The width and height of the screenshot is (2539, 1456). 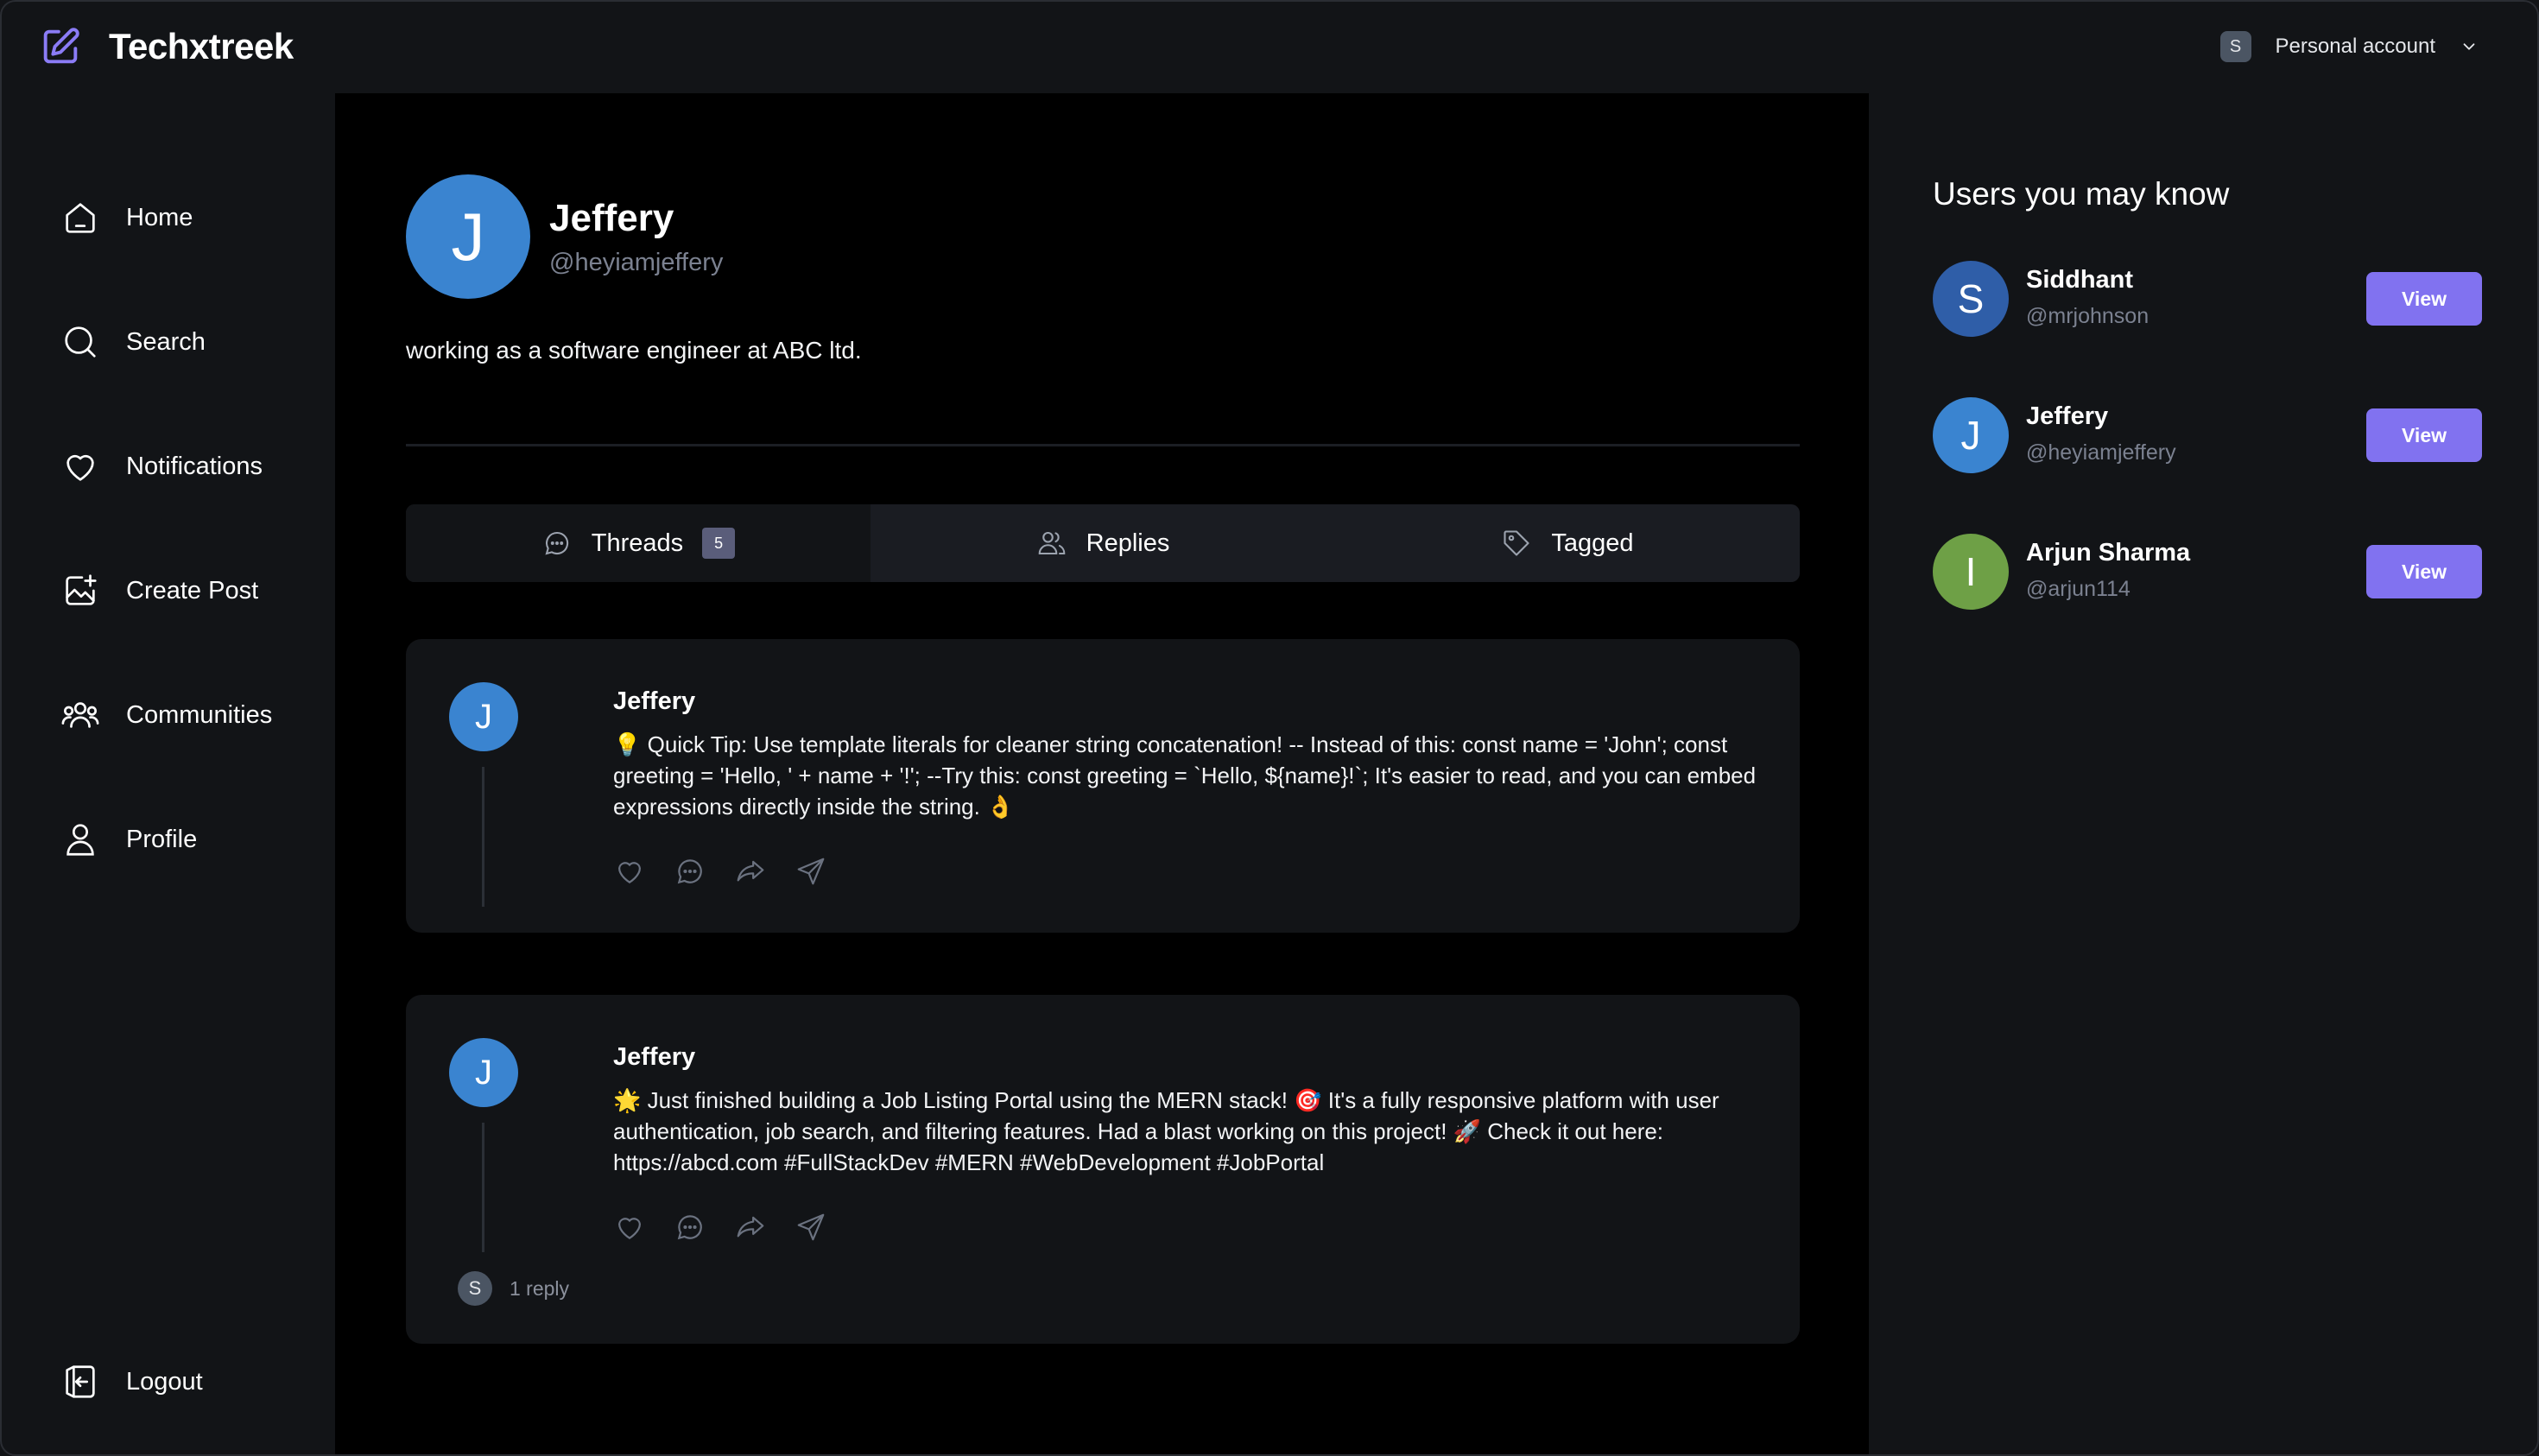 What do you see at coordinates (540, 1288) in the screenshot?
I see `reply-count: 1 reply` at bounding box center [540, 1288].